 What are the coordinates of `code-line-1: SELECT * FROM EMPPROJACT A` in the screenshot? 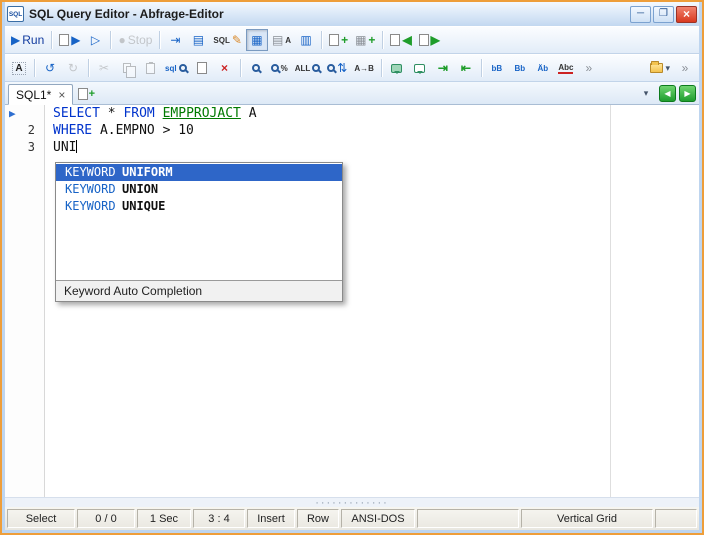 It's located at (155, 113).